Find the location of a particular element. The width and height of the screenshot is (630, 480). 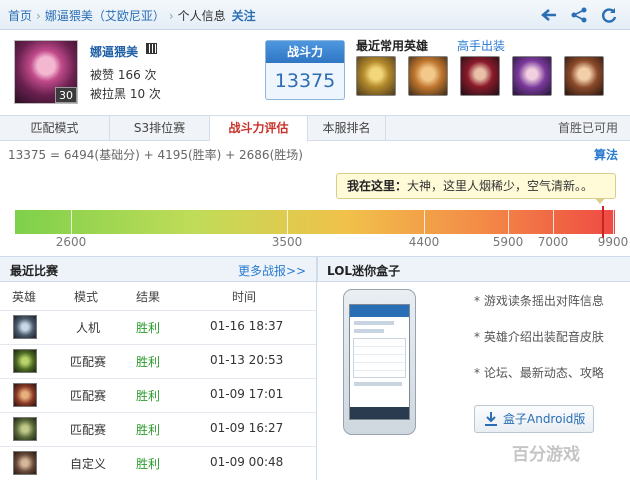

power-scale-bar is located at coordinates (315, 222).